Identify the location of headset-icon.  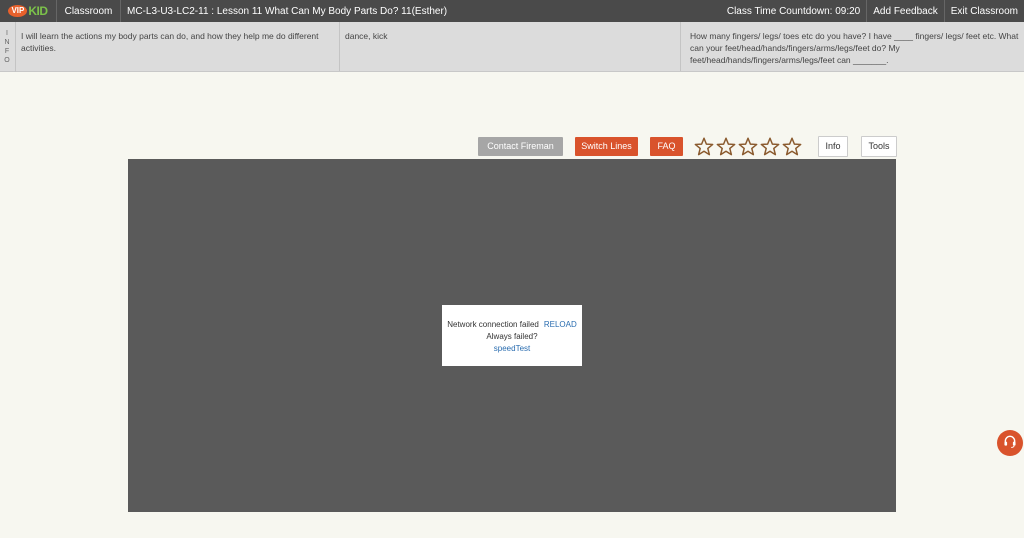
(1010, 443).